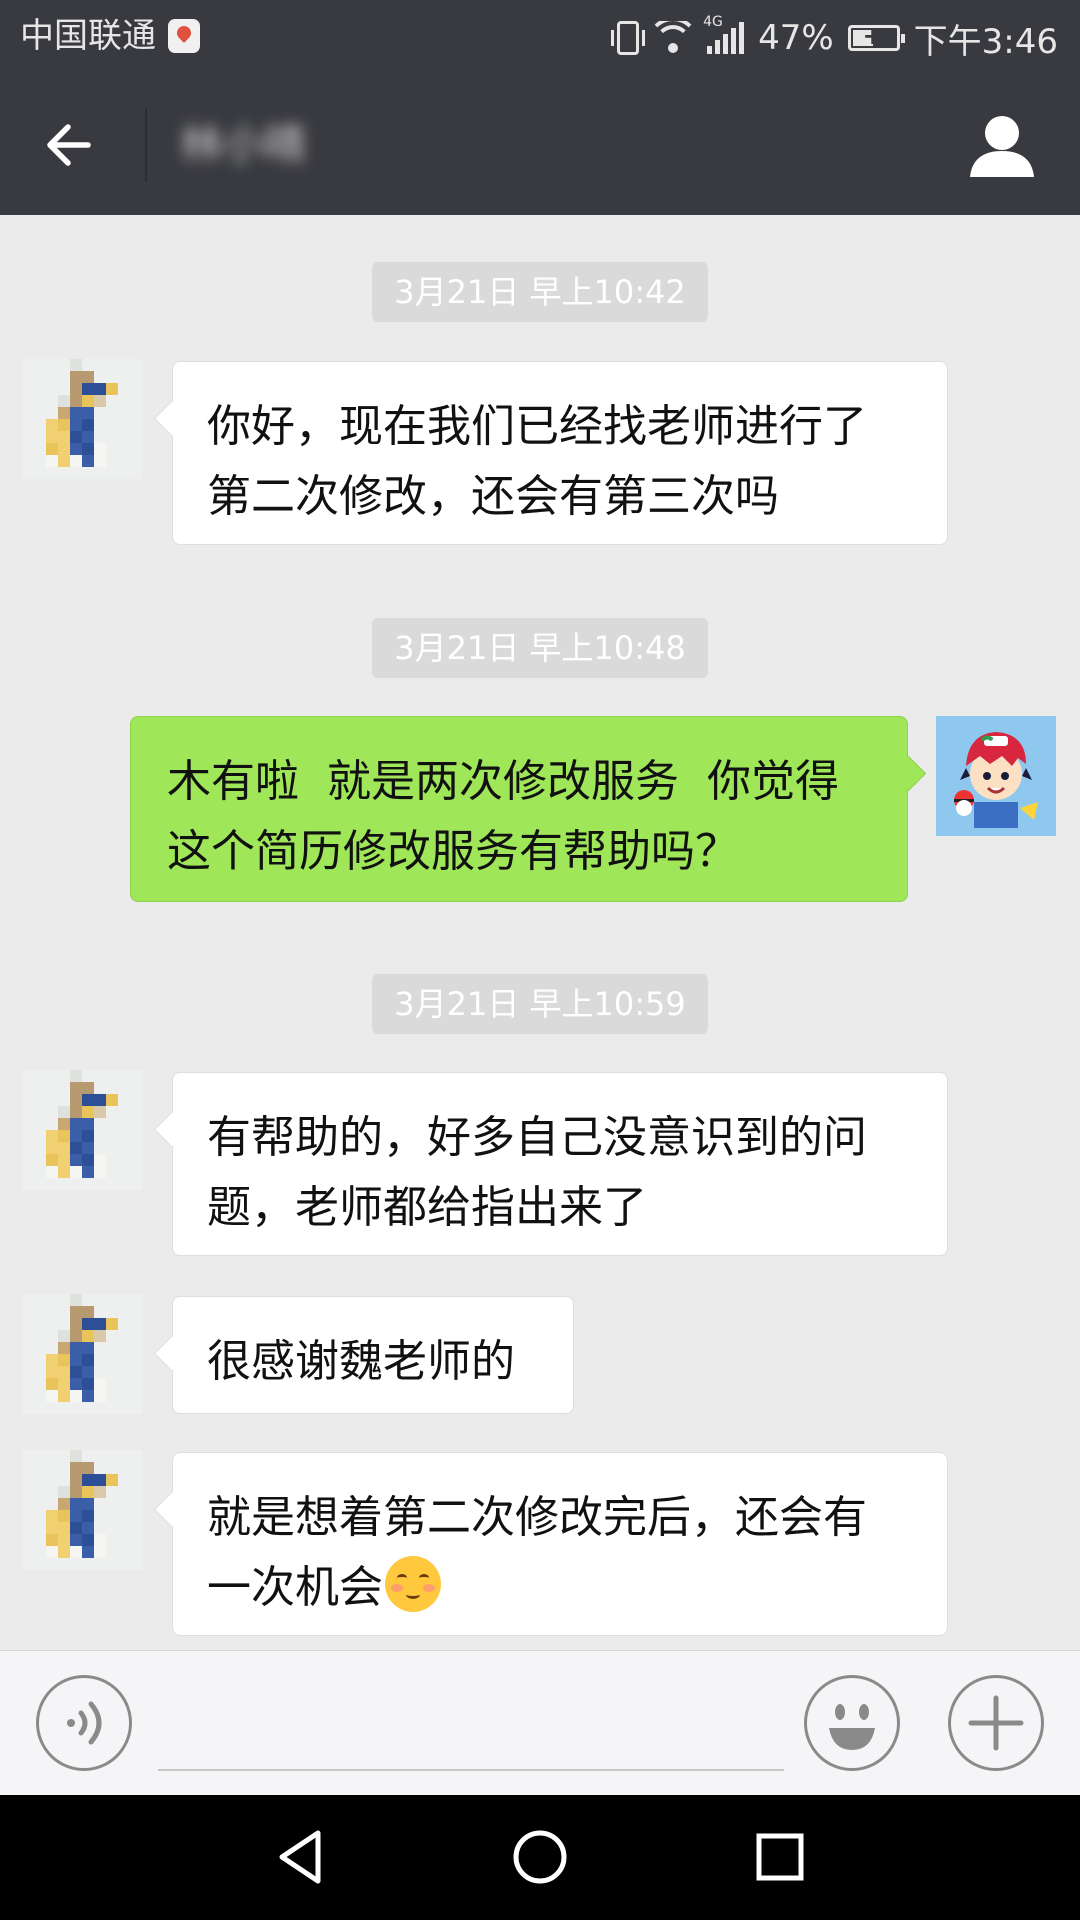 The image size is (1080, 1920). Describe the element at coordinates (540, 1004) in the screenshot. I see `message-timestamp: 3月21日 早上10:59` at that location.